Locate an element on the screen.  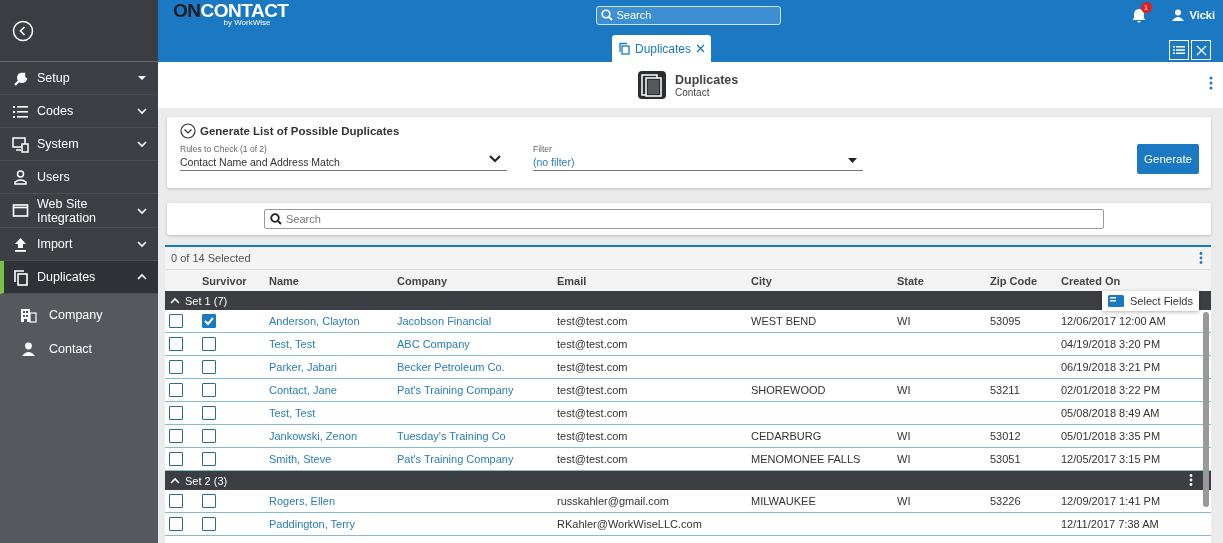
window-icon is located at coordinates (20, 210).